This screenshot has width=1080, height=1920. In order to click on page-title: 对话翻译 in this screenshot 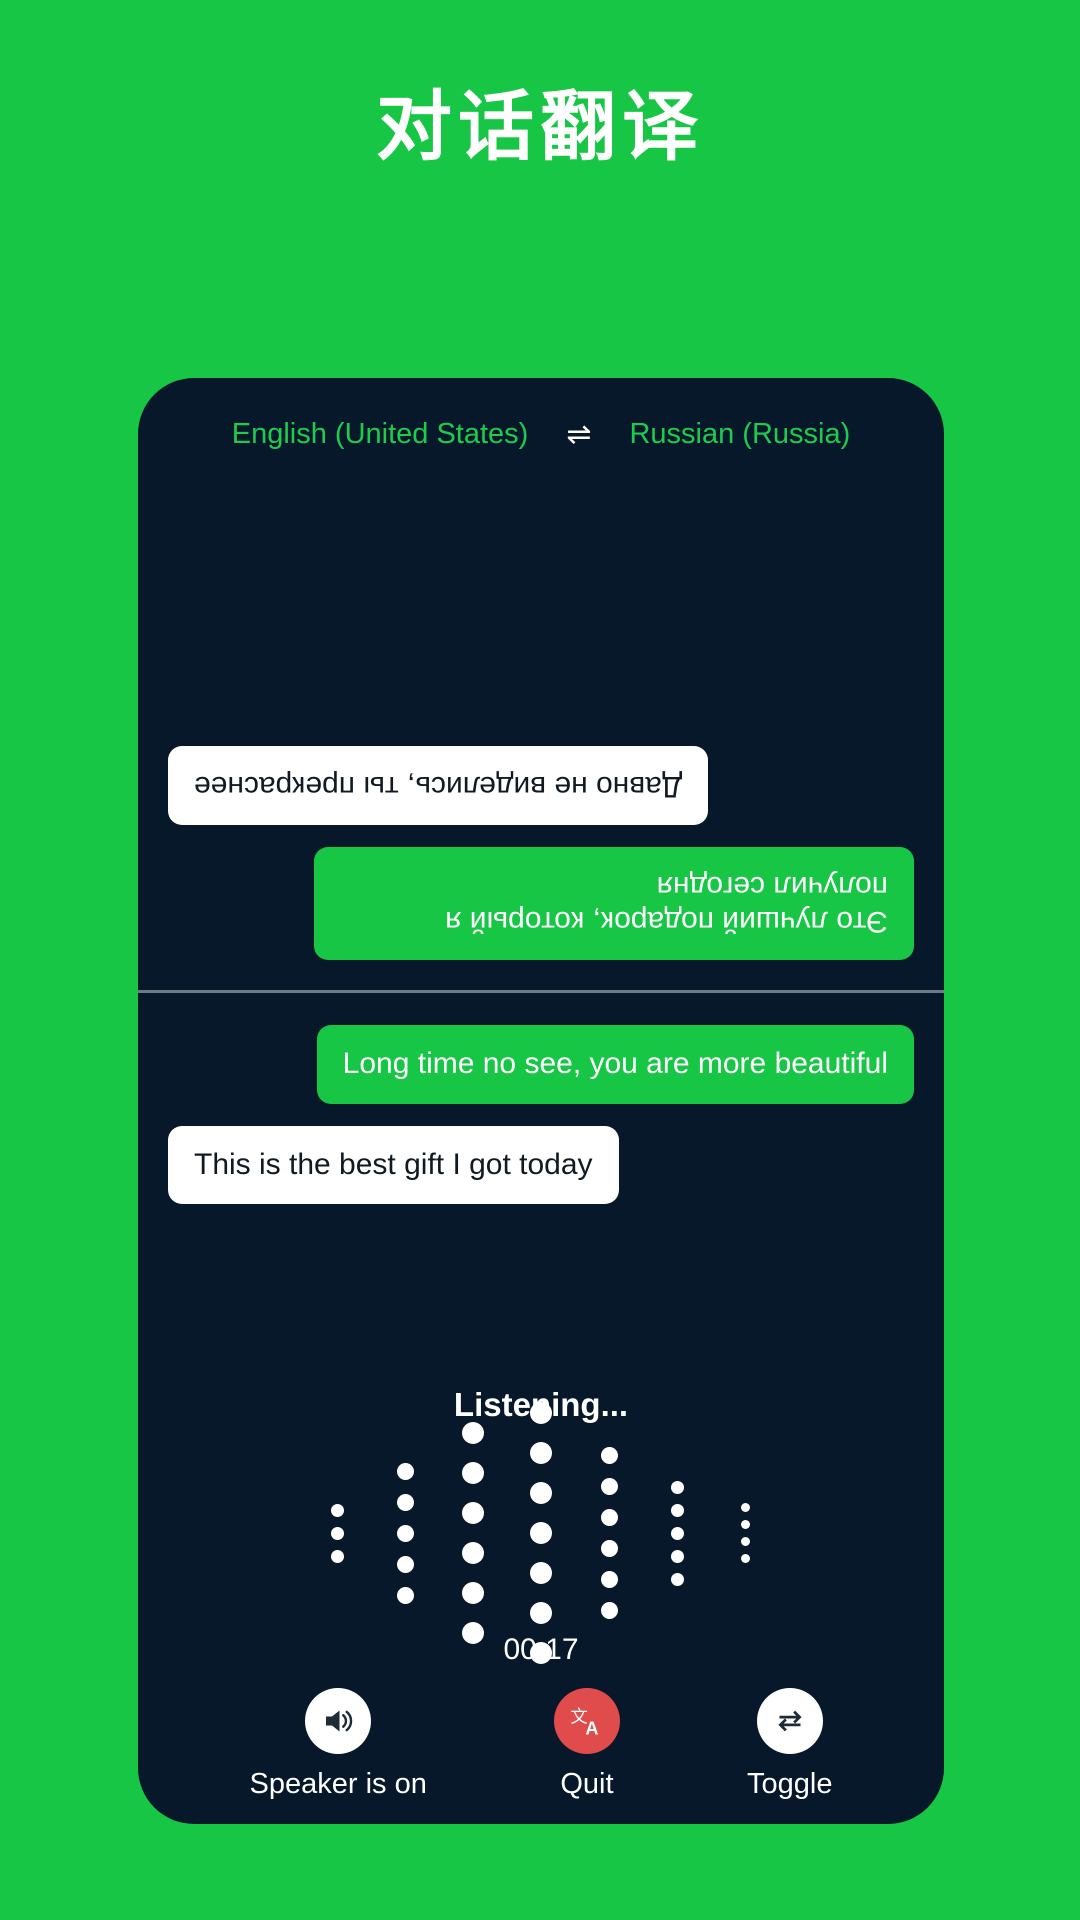, I will do `click(540, 127)`.